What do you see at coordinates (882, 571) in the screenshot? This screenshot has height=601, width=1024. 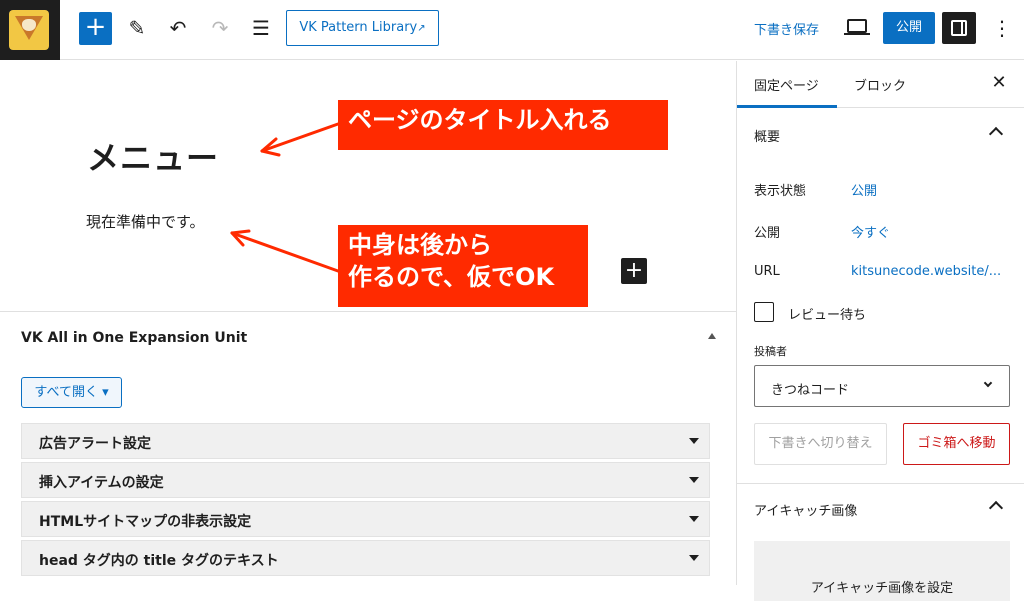 I see `set-featured-image-button: アイキャッチ画像を設定` at bounding box center [882, 571].